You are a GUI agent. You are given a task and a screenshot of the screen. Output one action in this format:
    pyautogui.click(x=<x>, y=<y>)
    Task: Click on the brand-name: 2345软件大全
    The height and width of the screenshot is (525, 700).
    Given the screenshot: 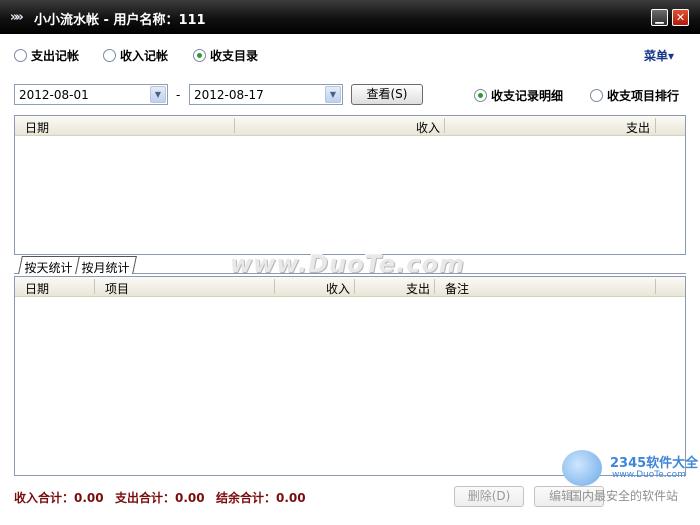 What is the action you would take?
    pyautogui.click(x=654, y=463)
    